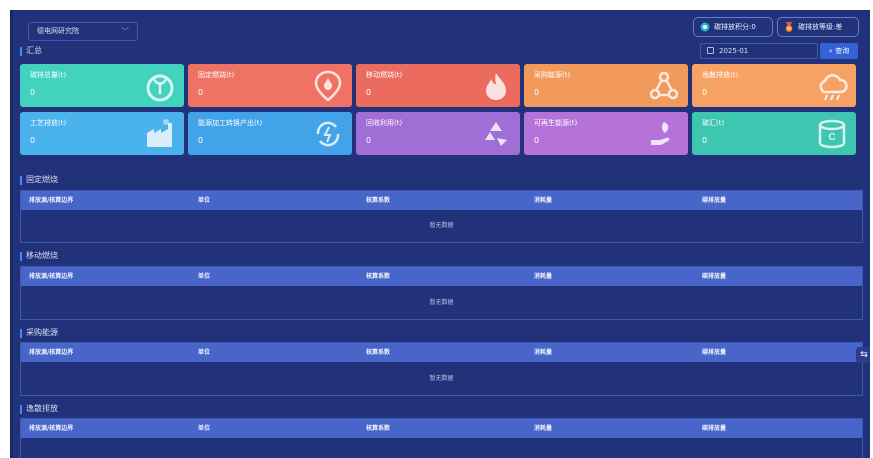  Describe the element at coordinates (39, 409) in the screenshot. I see `section-title-fugitive-emission: 逸散排放` at that location.